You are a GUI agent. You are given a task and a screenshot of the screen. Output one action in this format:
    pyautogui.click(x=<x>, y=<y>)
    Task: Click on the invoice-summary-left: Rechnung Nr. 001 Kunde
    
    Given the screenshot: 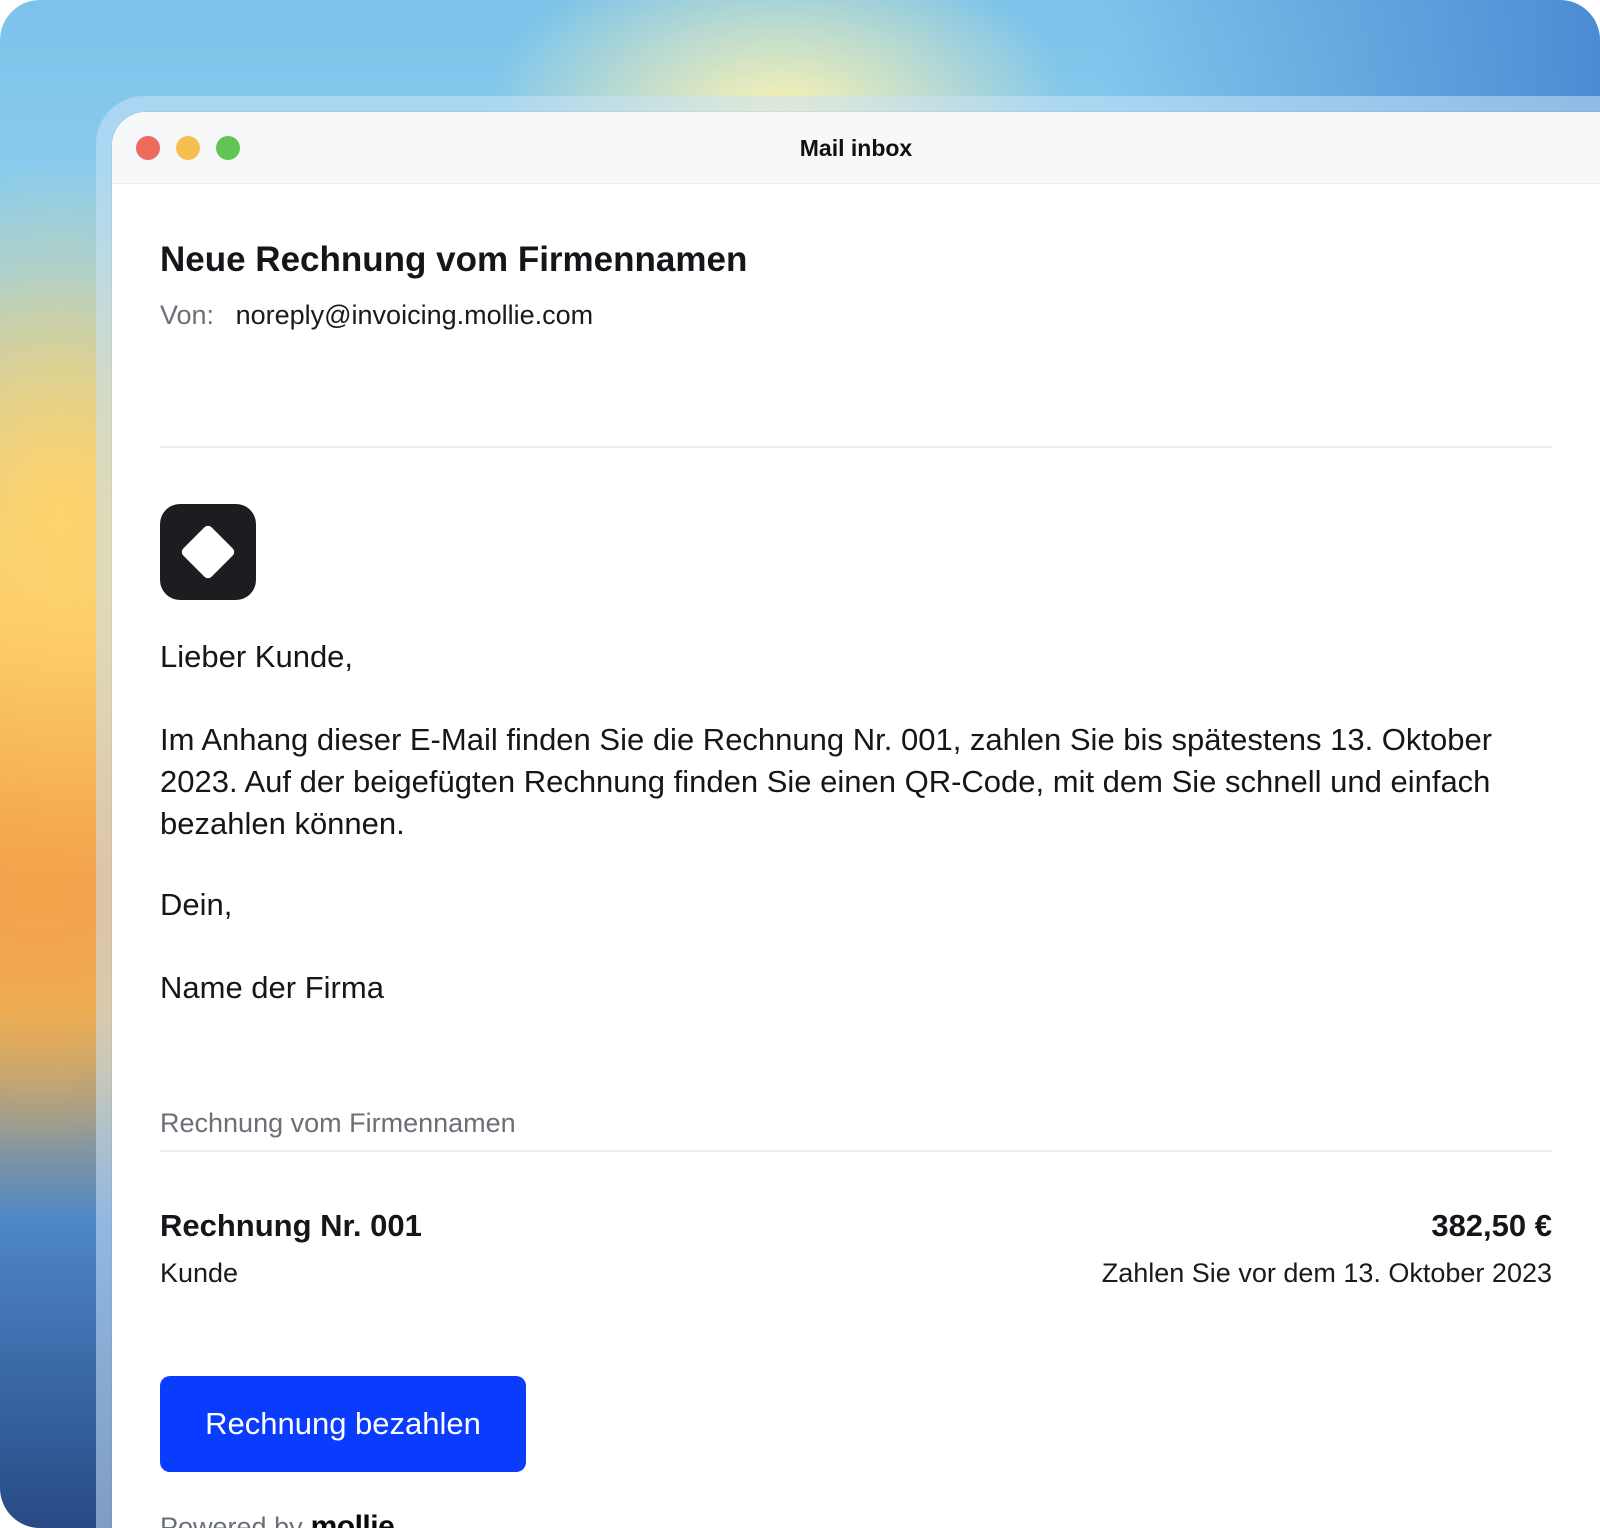 What is the action you would take?
    pyautogui.click(x=291, y=1248)
    